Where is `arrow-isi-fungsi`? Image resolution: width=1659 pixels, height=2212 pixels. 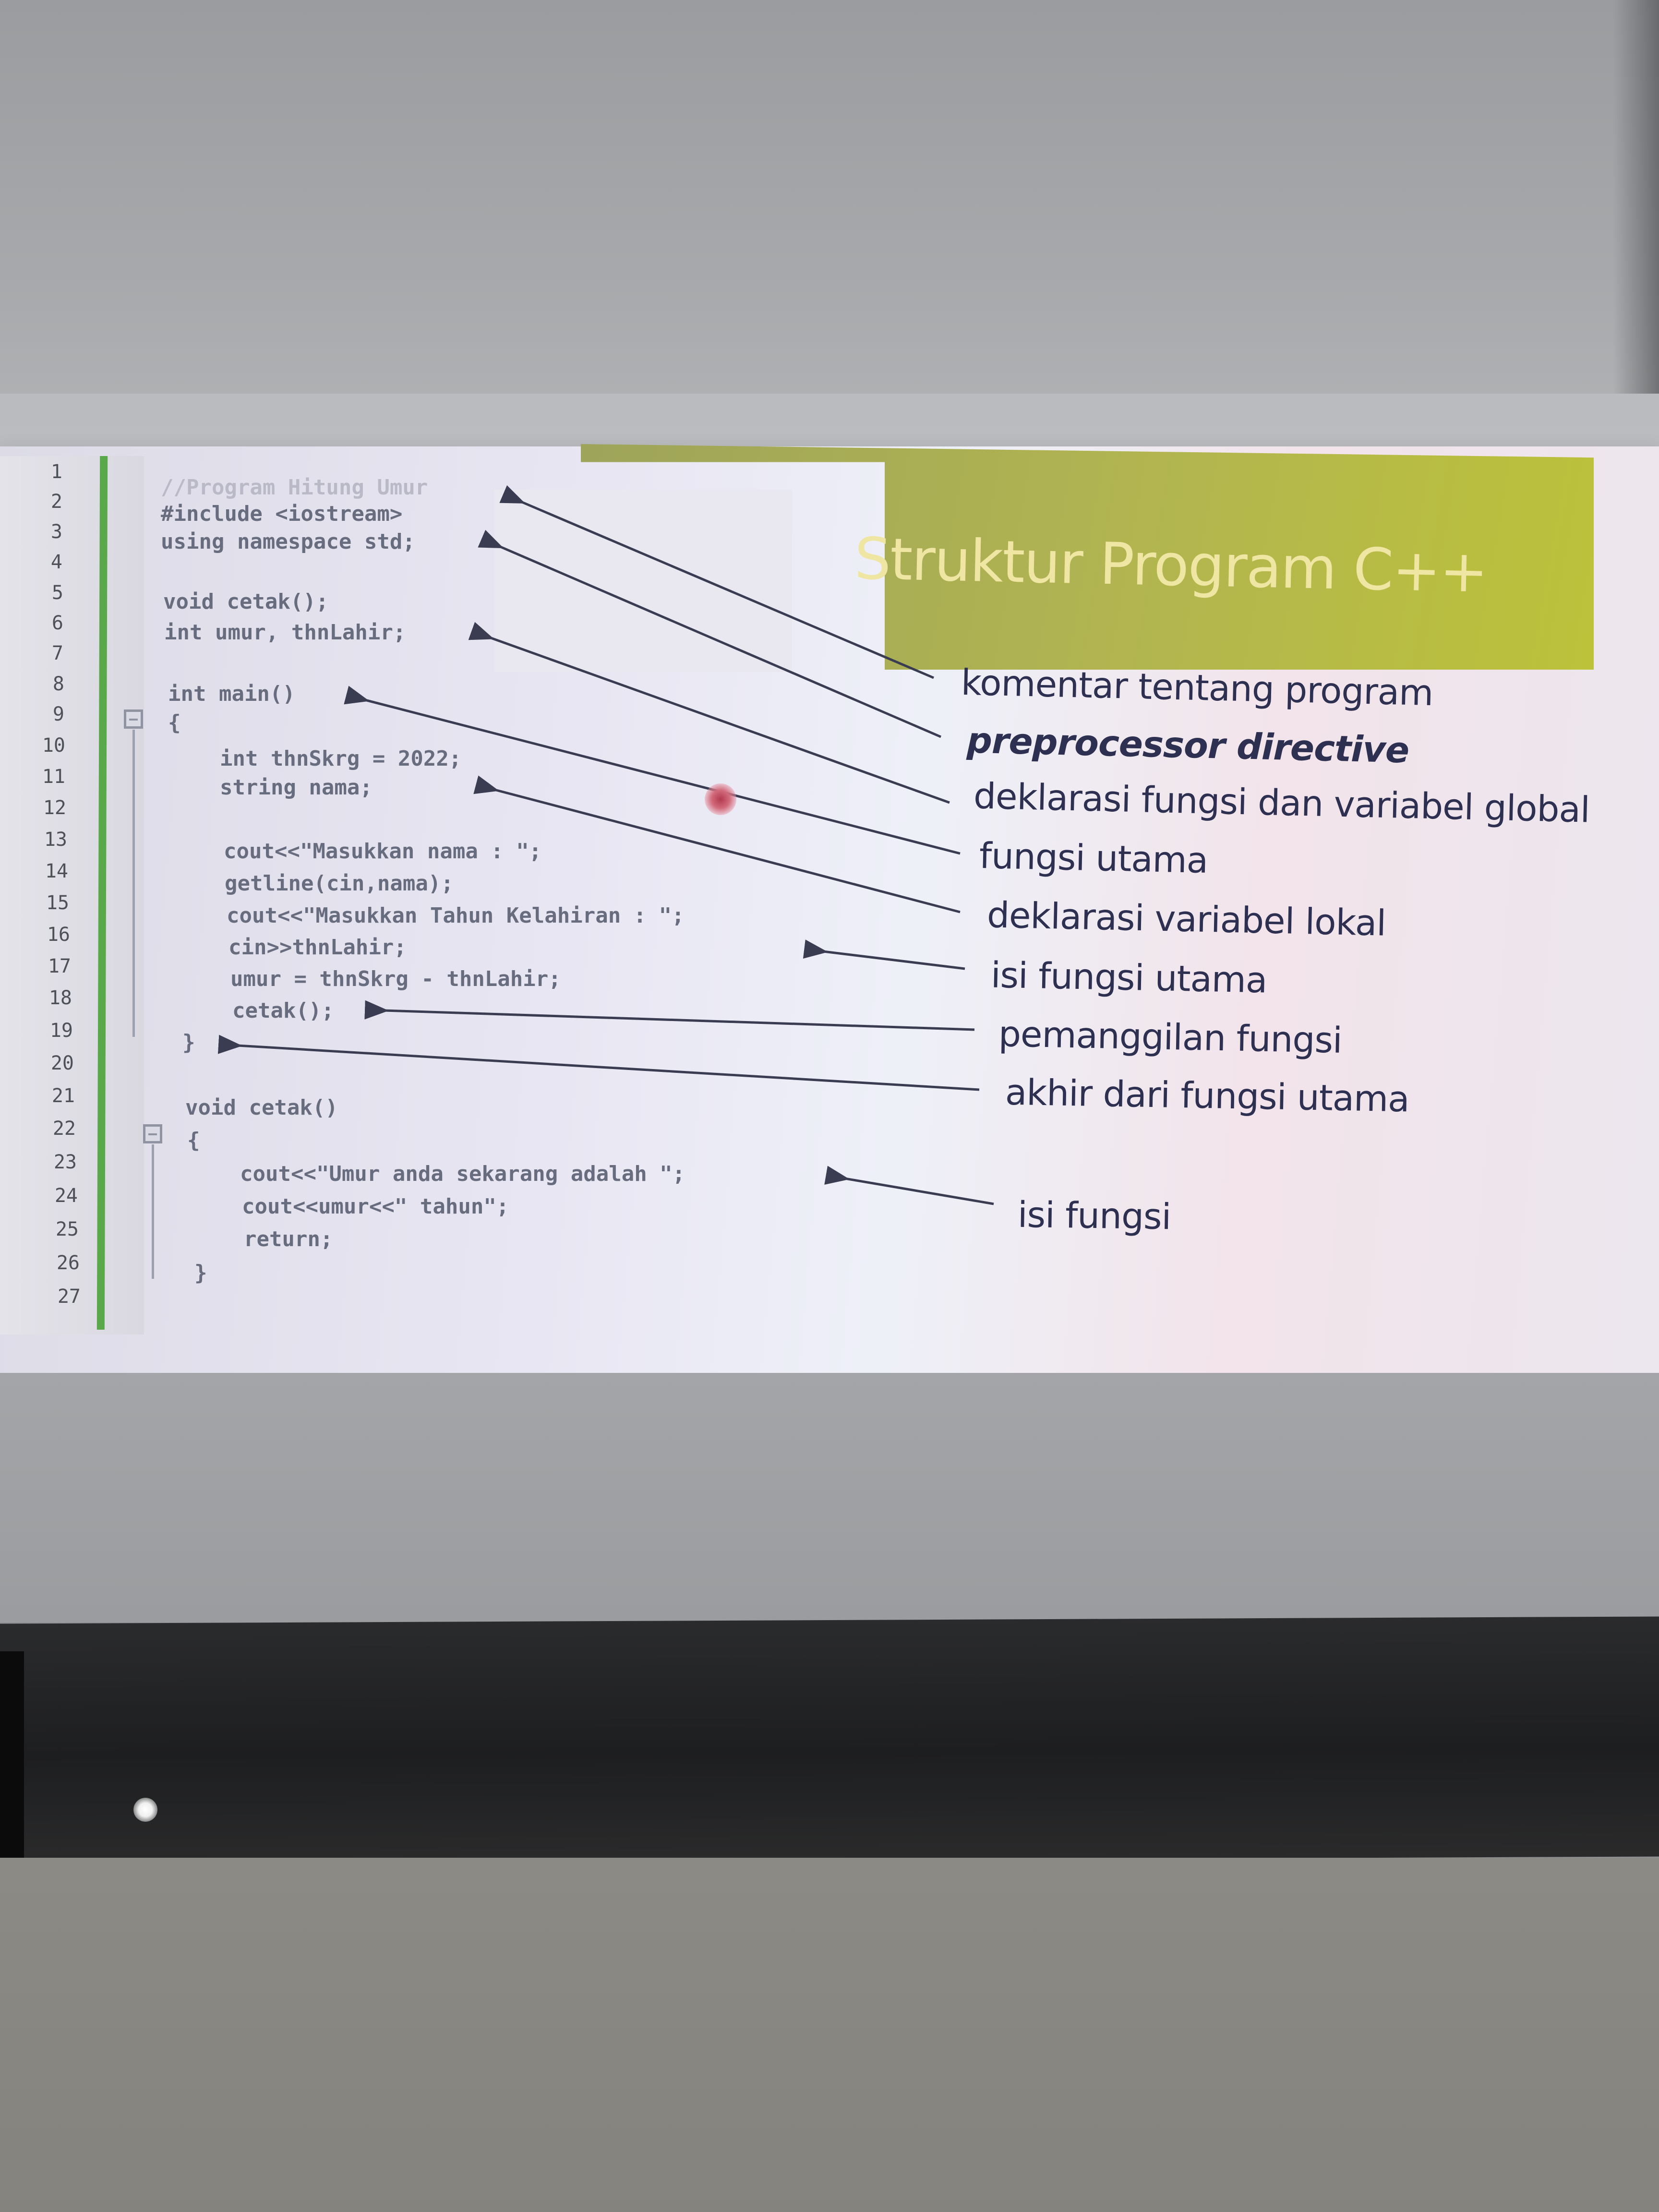 arrow-isi-fungsi is located at coordinates (909, 1185).